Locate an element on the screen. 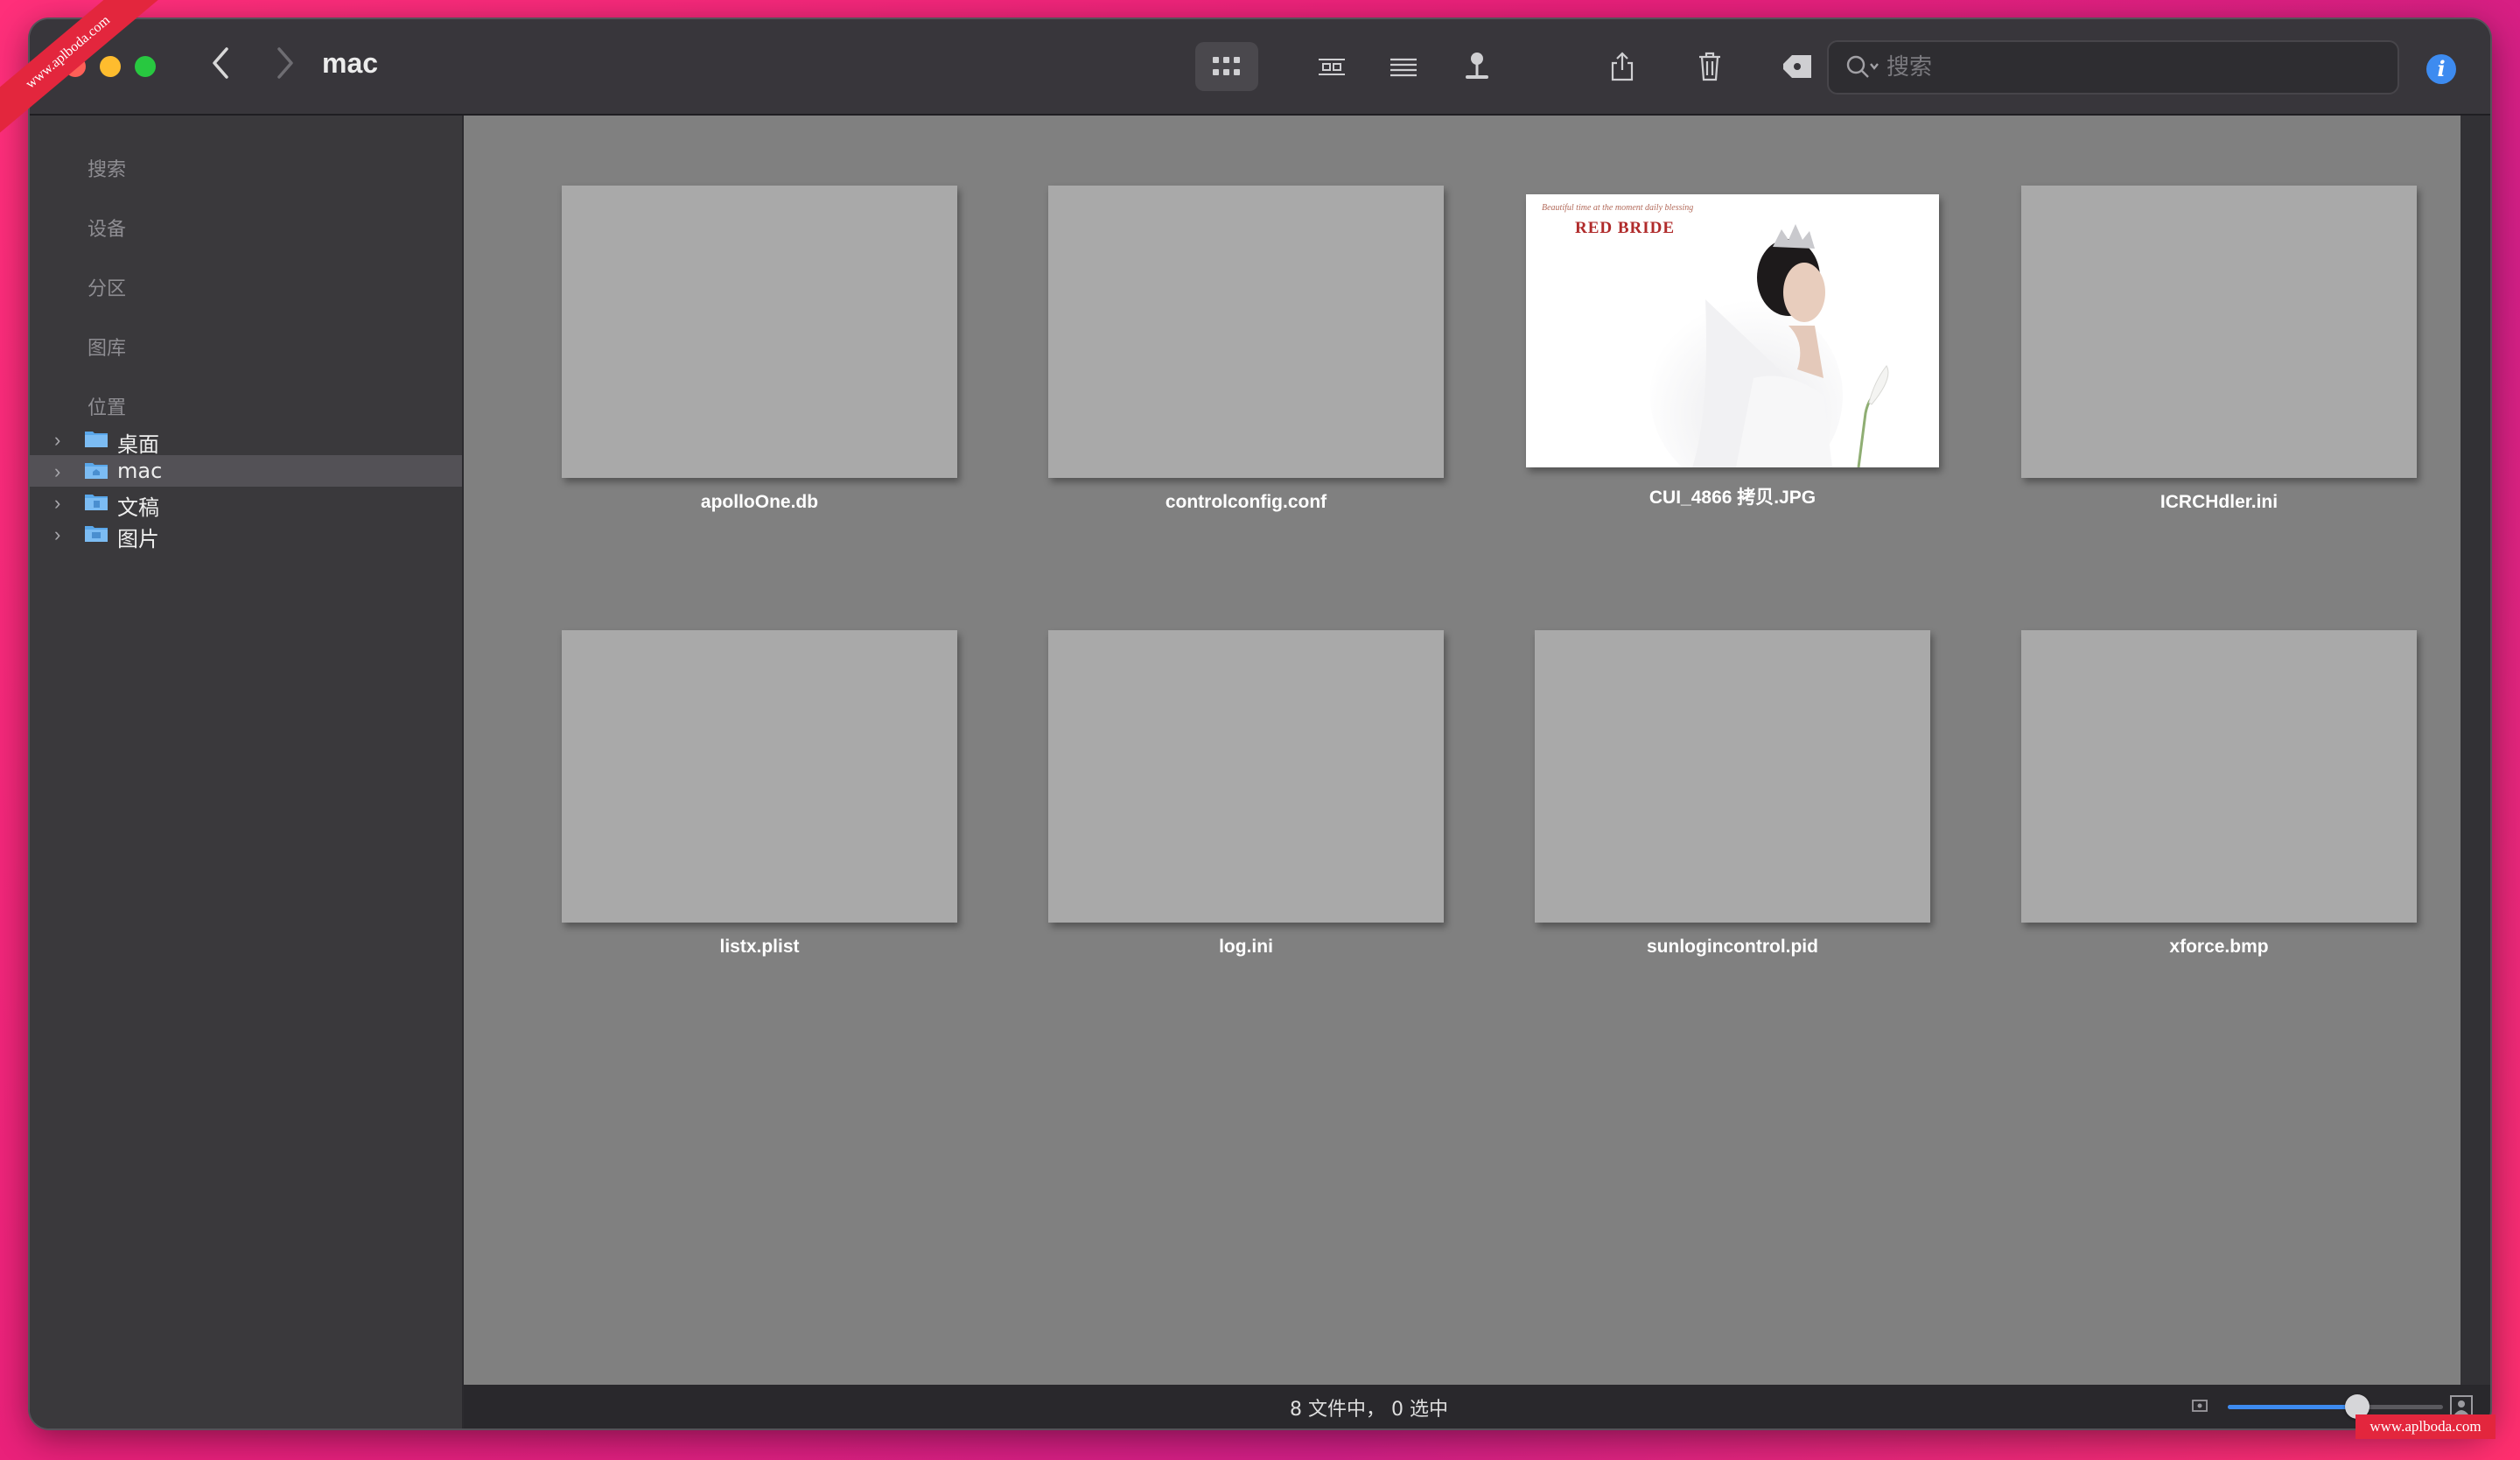 This screenshot has width=2520, height=1460. sidebar-item-label: mac is located at coordinates (140, 471).